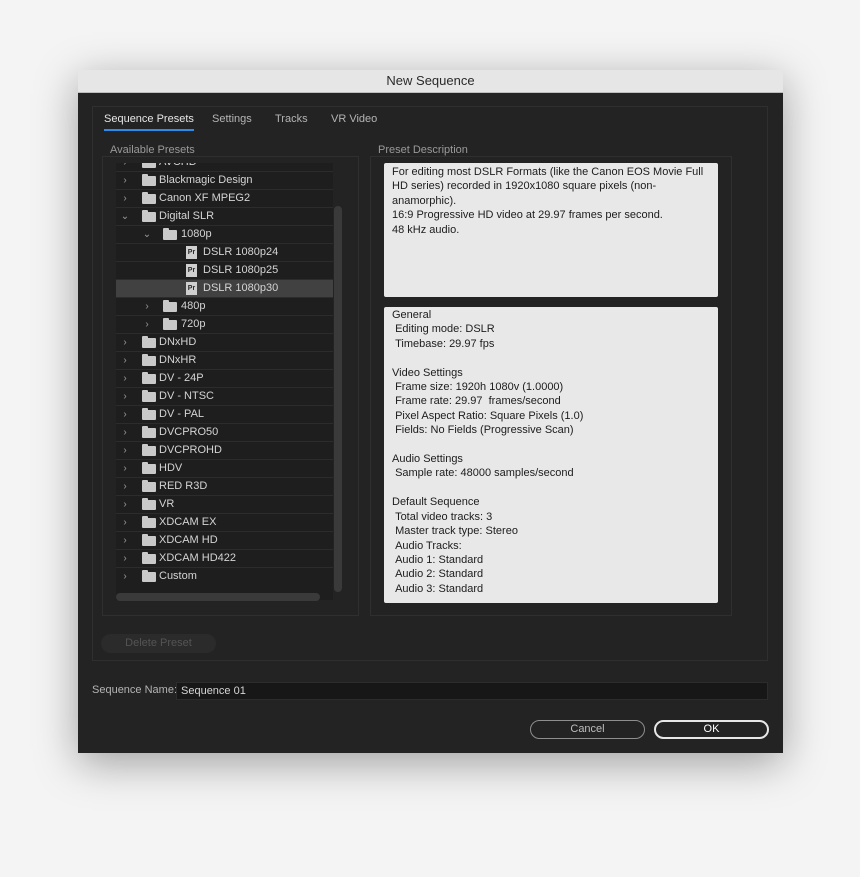 The width and height of the screenshot is (860, 877). What do you see at coordinates (187, 216) in the screenshot?
I see `tree-item-label: Digital SLR` at bounding box center [187, 216].